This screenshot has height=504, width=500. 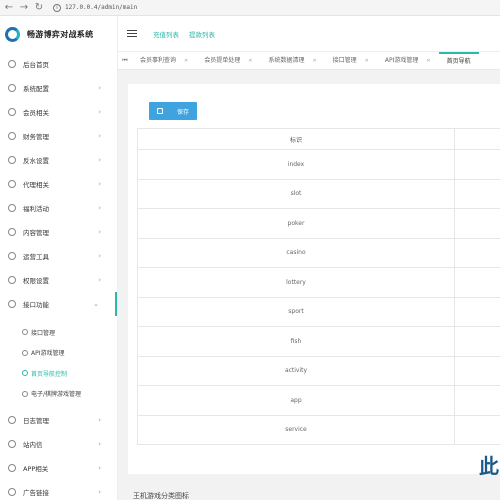 I want to click on sidebar-item-app: APP相关 ›, so click(x=58, y=468).